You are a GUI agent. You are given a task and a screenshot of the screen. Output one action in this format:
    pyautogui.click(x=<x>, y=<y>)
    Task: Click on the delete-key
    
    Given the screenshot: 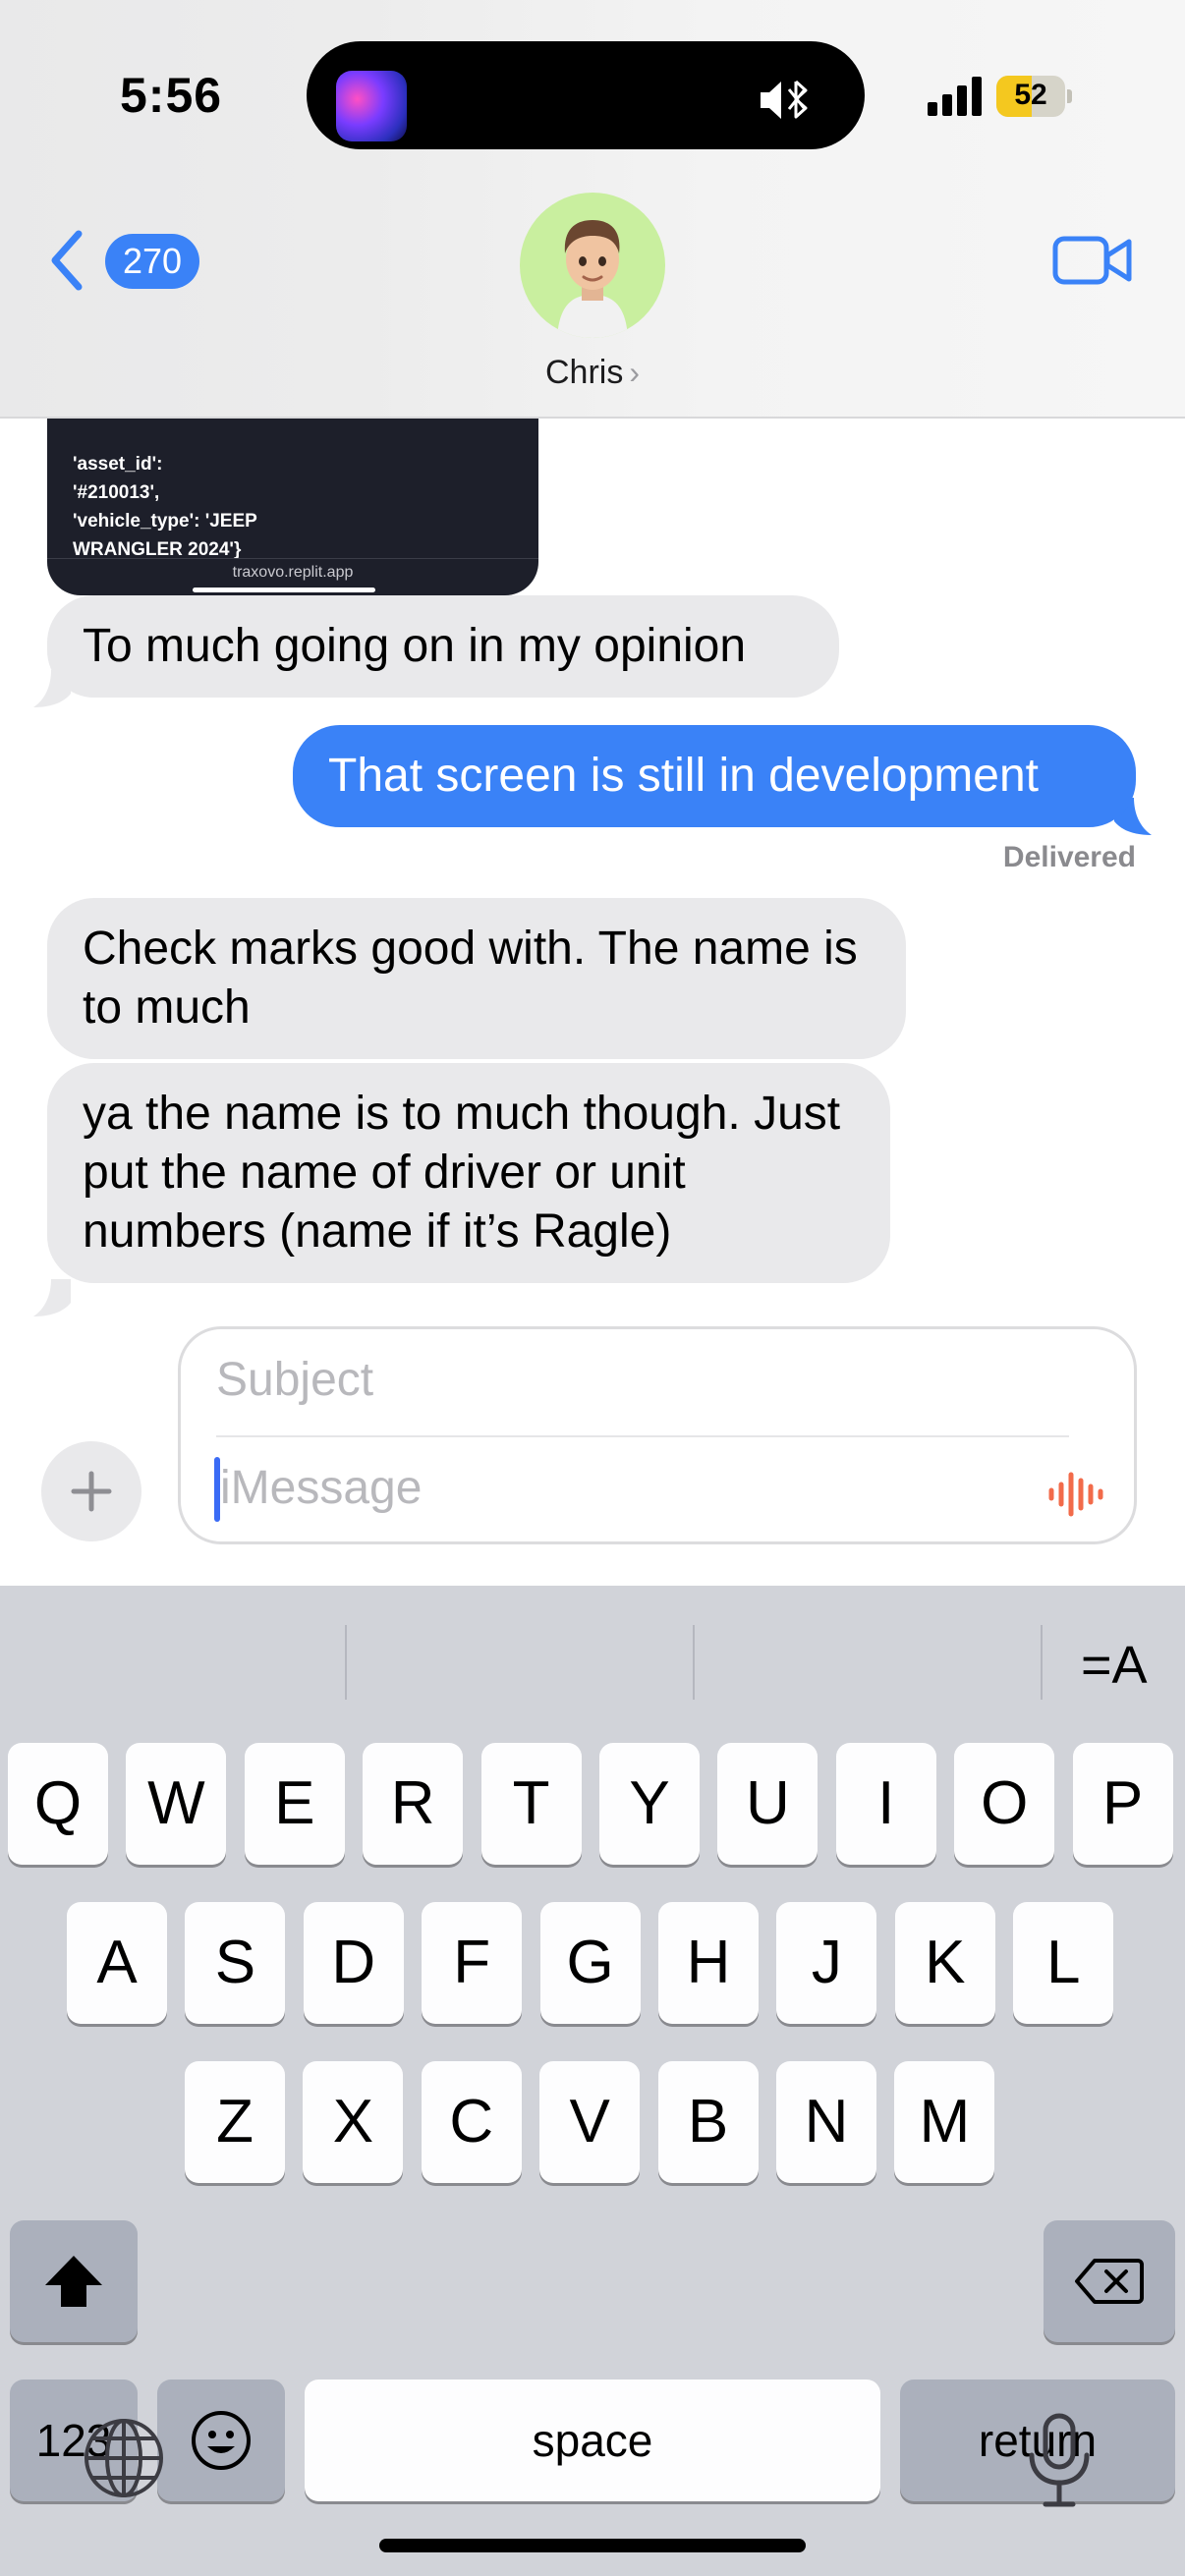 What is the action you would take?
    pyautogui.click(x=1110, y=2281)
    